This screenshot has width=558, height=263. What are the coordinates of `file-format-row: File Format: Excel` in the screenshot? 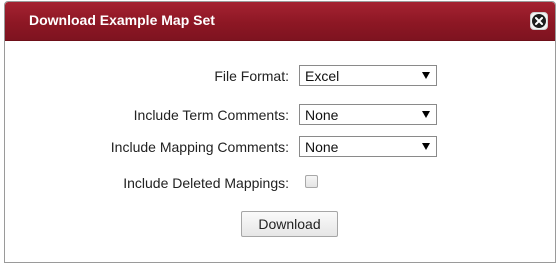 It's located at (280, 76).